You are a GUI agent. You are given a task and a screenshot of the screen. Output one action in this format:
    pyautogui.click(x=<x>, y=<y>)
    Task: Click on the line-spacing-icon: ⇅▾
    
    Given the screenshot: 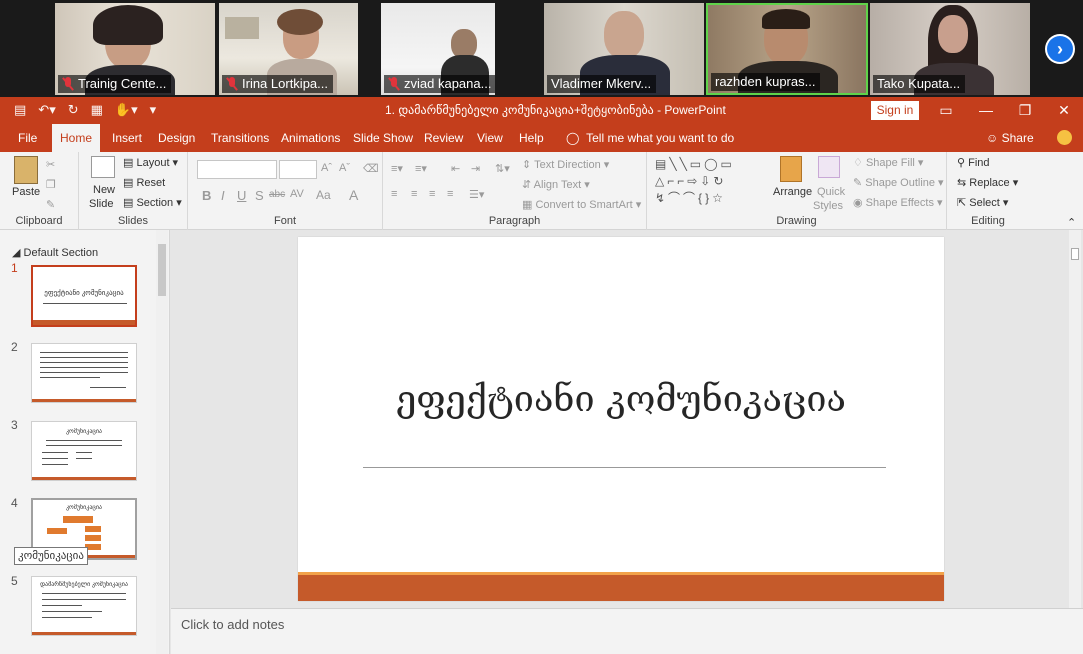 What is the action you would take?
    pyautogui.click(x=502, y=168)
    